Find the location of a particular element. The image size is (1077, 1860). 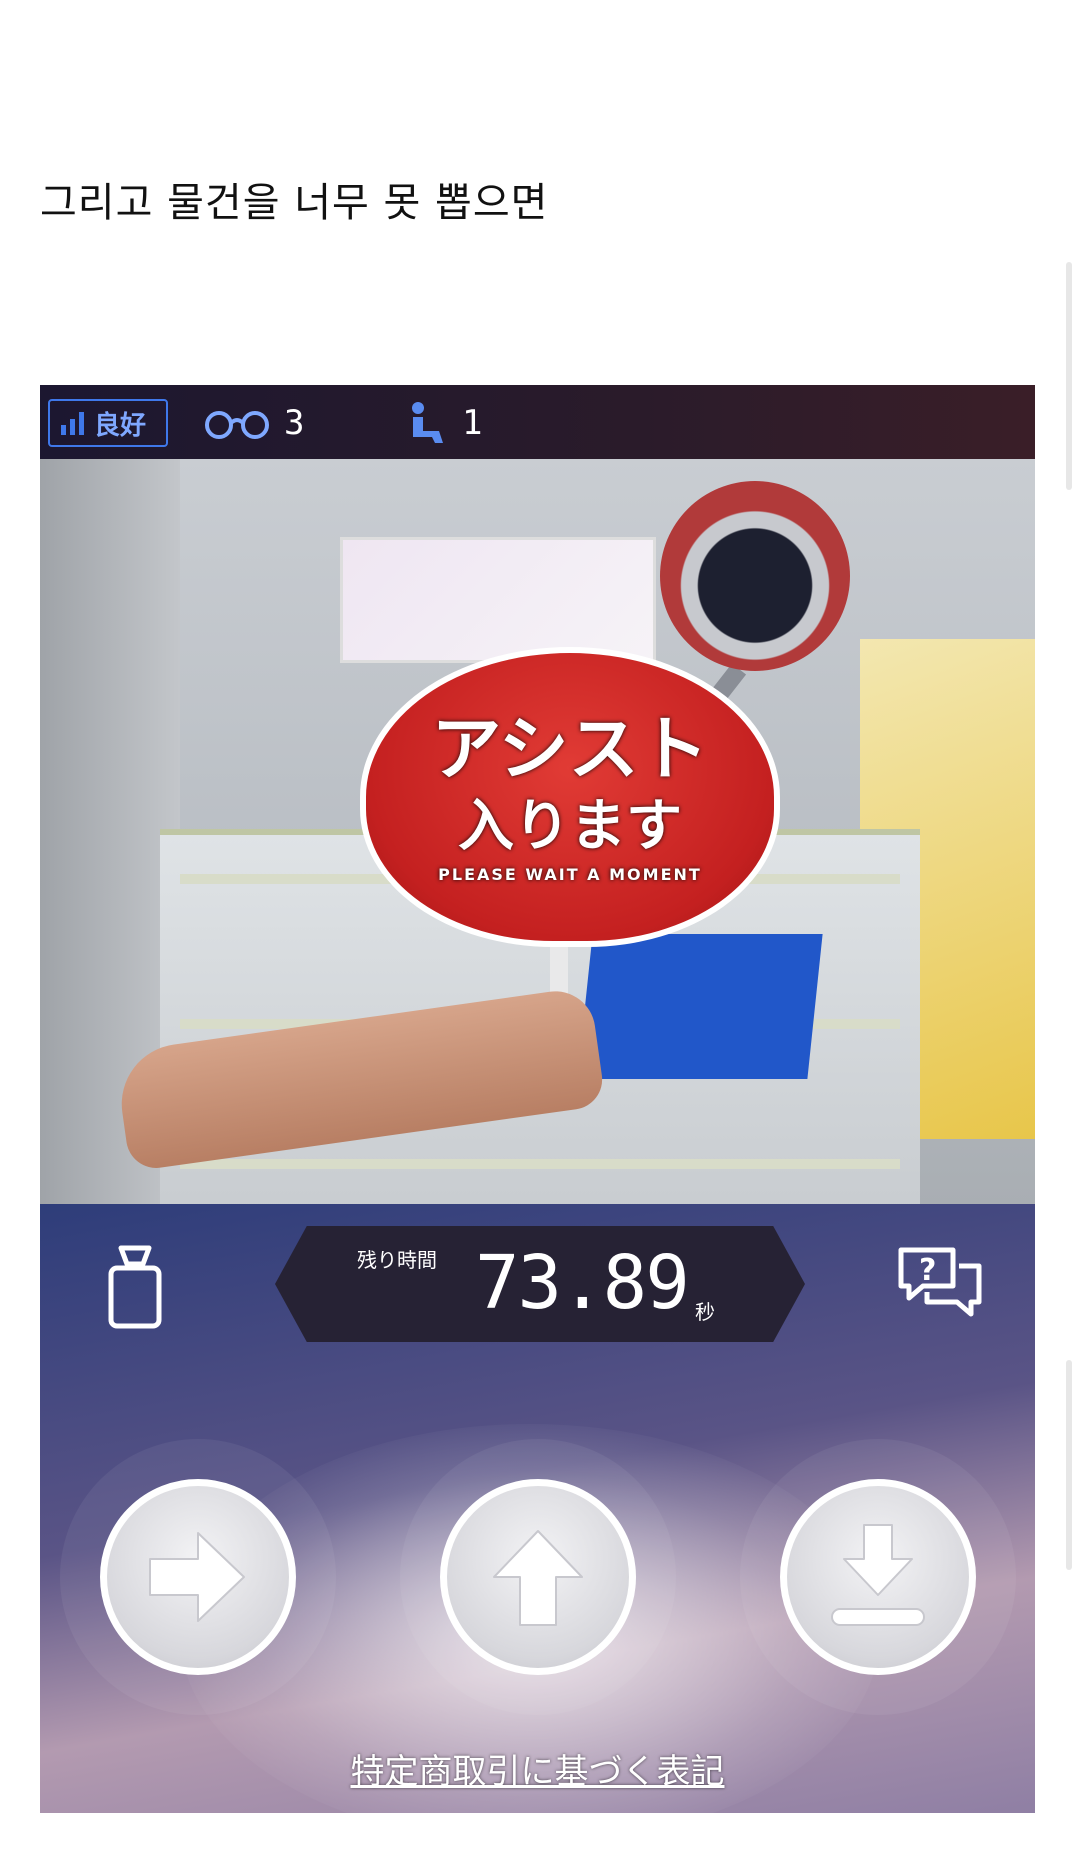

viewer-count-value: 3 is located at coordinates (294, 423).